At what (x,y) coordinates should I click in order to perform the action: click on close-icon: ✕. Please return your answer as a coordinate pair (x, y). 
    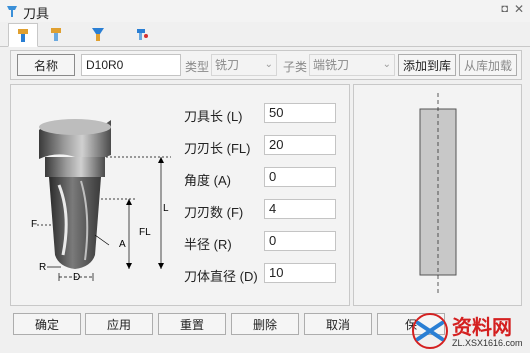
    Looking at the image, I should click on (519, 9).